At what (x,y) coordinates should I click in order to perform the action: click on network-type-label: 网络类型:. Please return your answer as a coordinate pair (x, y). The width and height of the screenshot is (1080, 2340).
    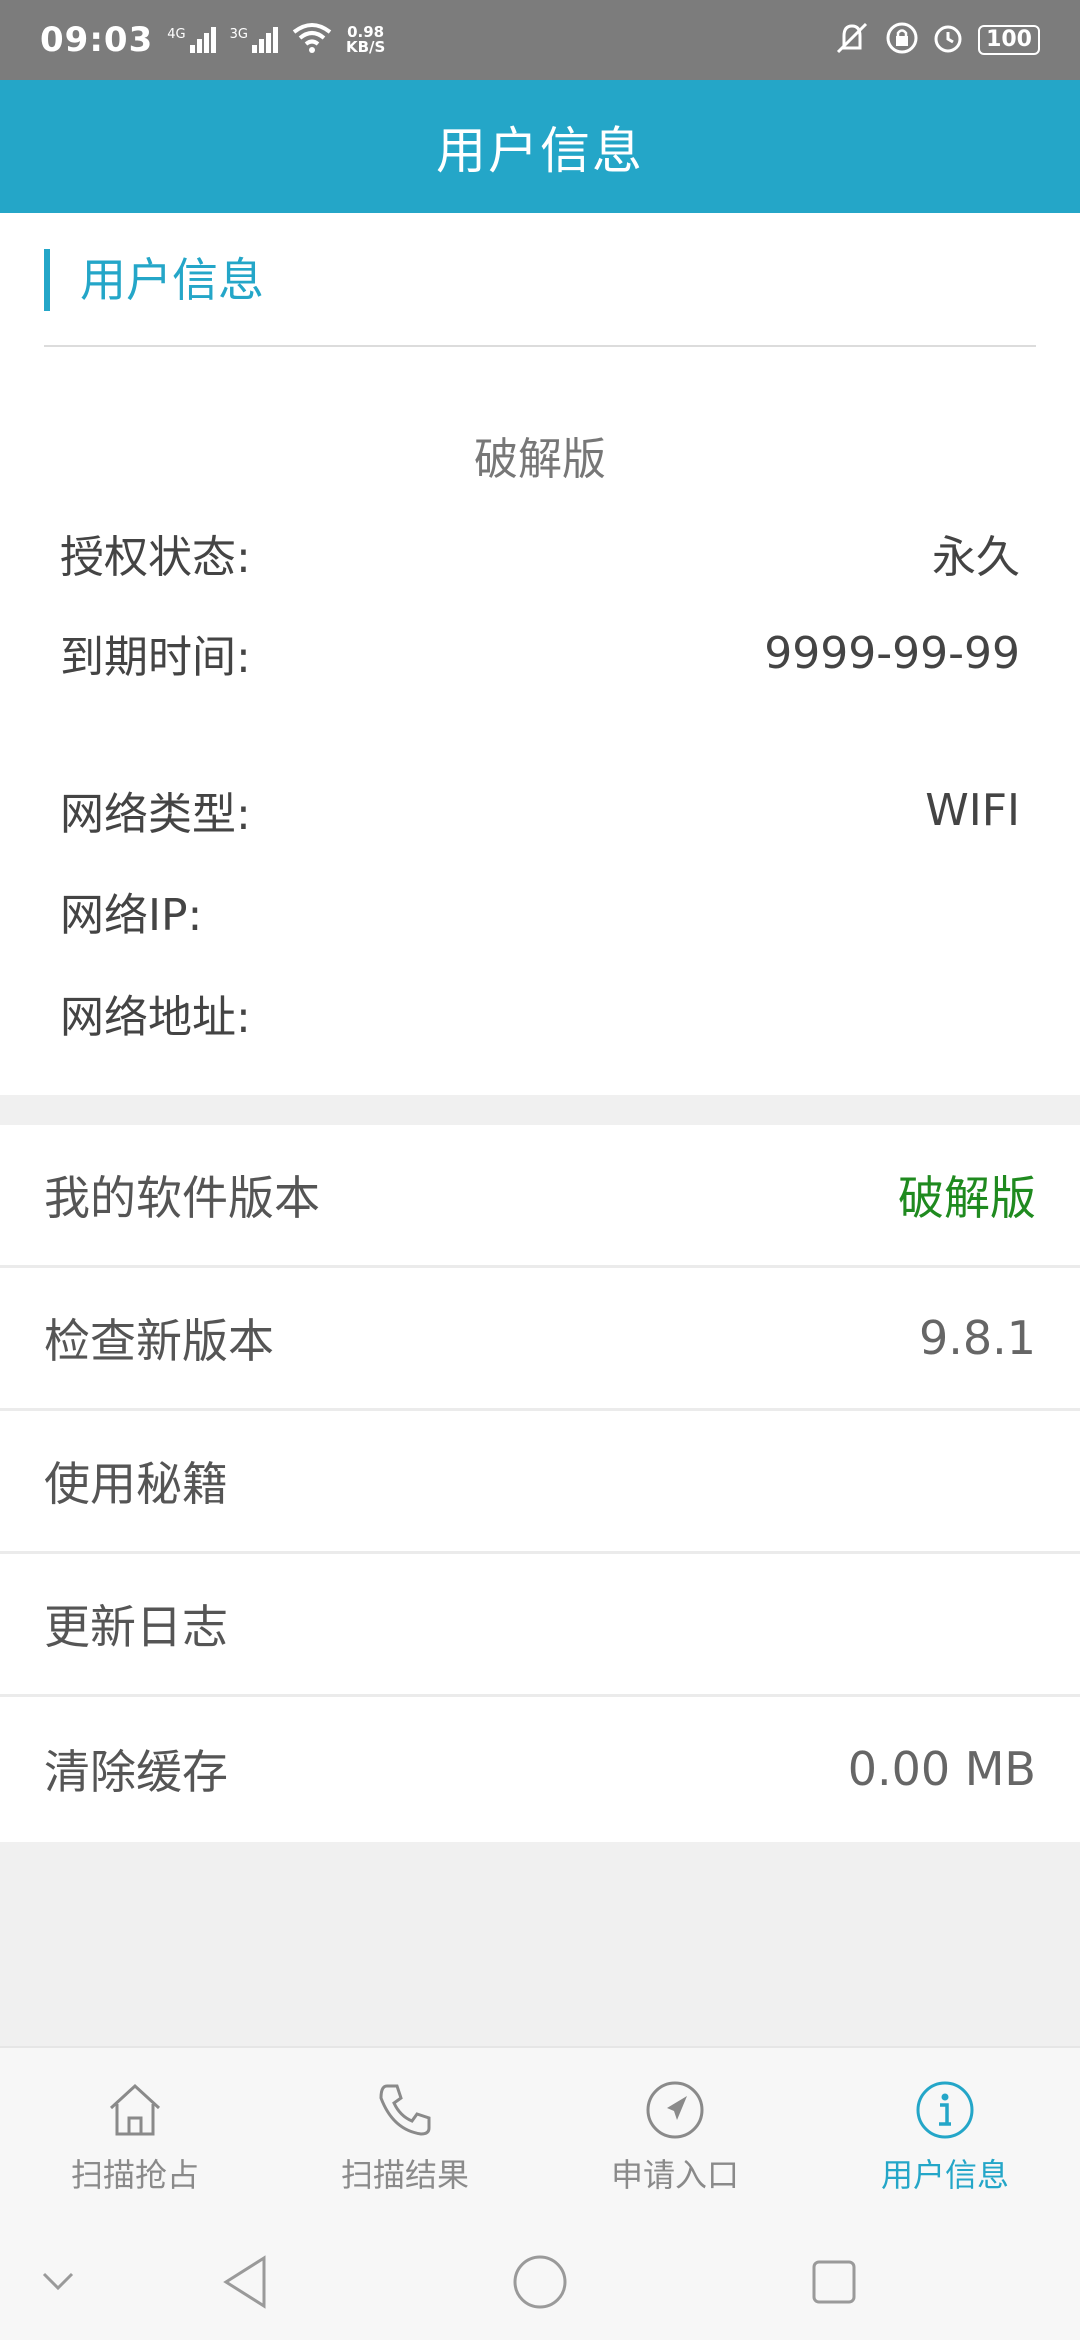
    Looking at the image, I should click on (155, 814).